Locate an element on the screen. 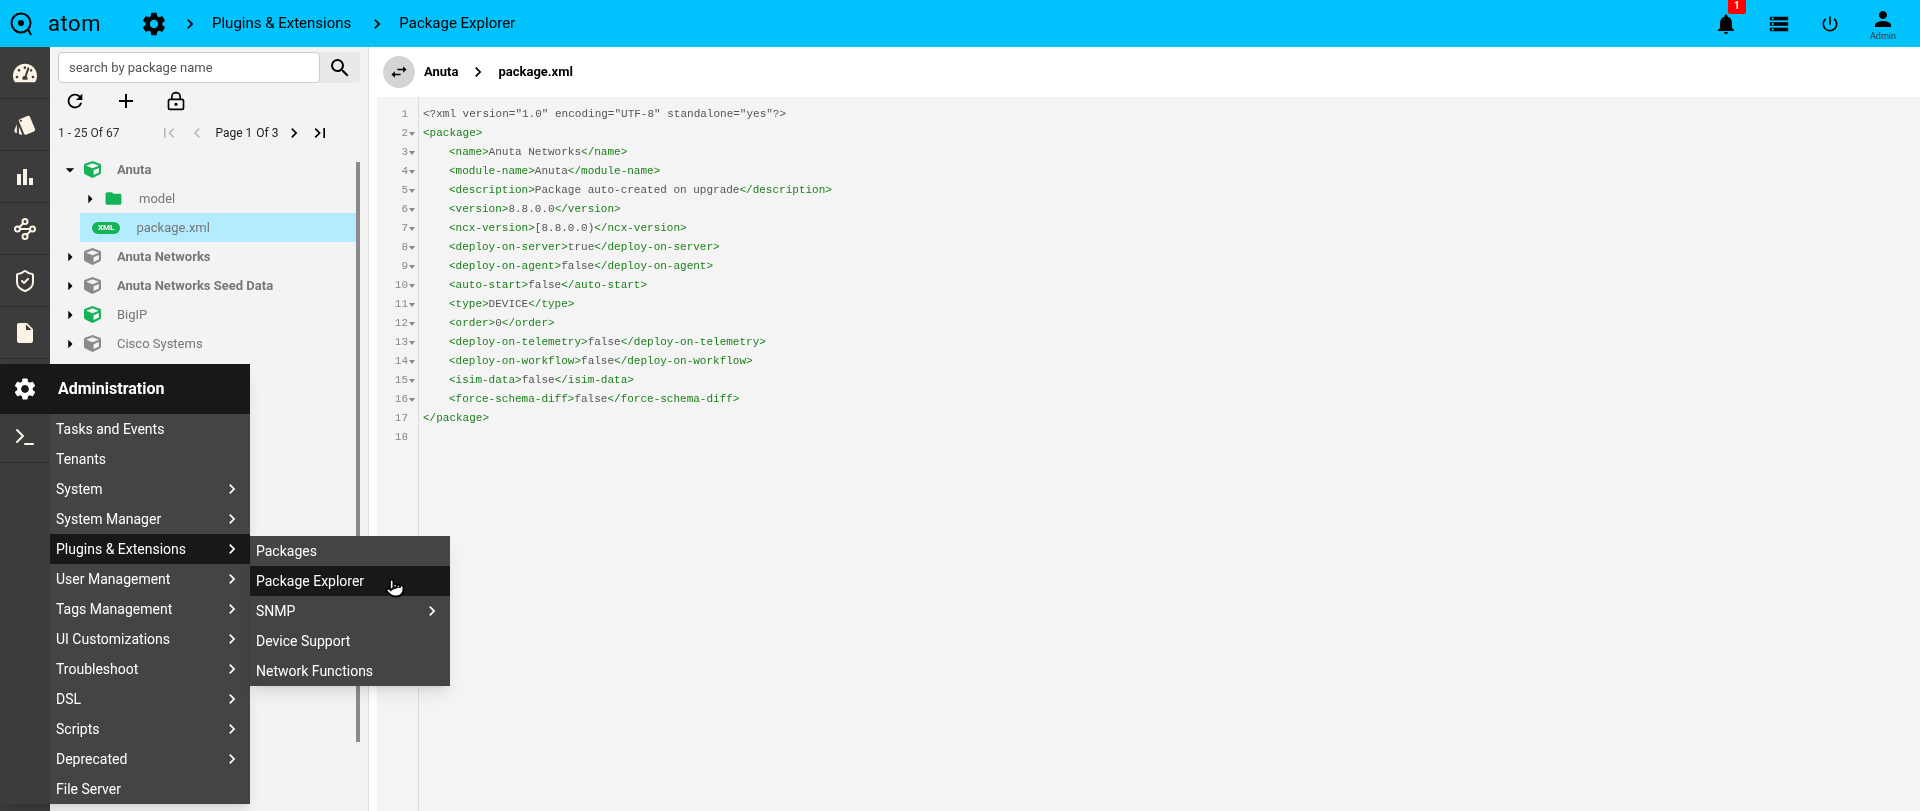 Image resolution: width=1920 pixels, height=811 pixels. tree-item-label: Anuta Networks Seed Data is located at coordinates (195, 285).